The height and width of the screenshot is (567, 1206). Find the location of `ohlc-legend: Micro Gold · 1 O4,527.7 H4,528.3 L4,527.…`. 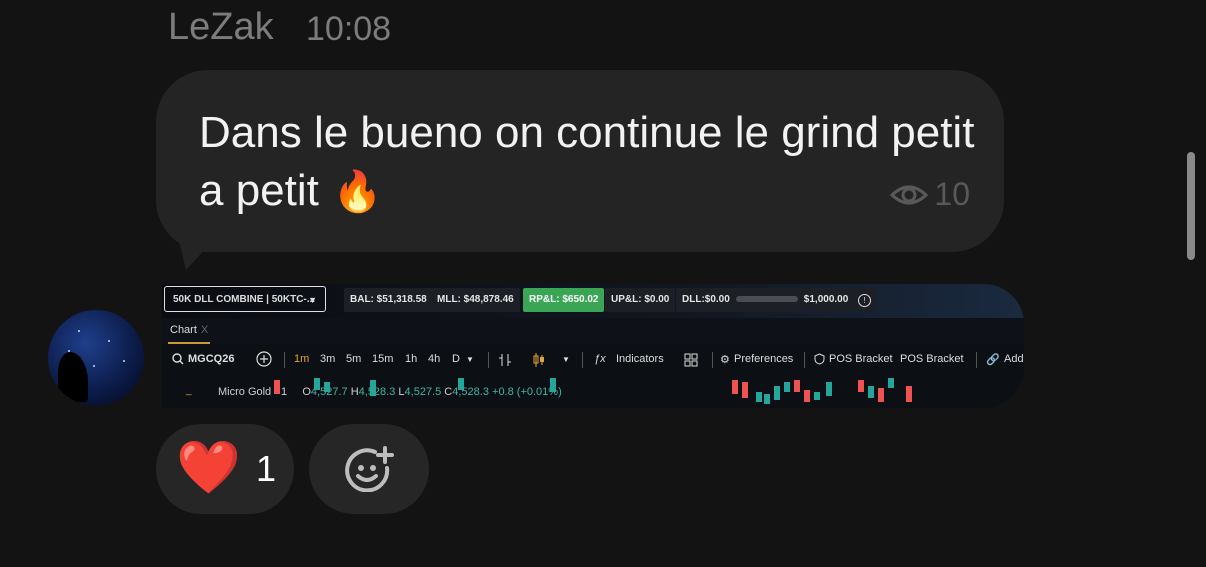

ohlc-legend: Micro Gold · 1 O4,527.7 H4,528.3 L4,527.… is located at coordinates (390, 392).